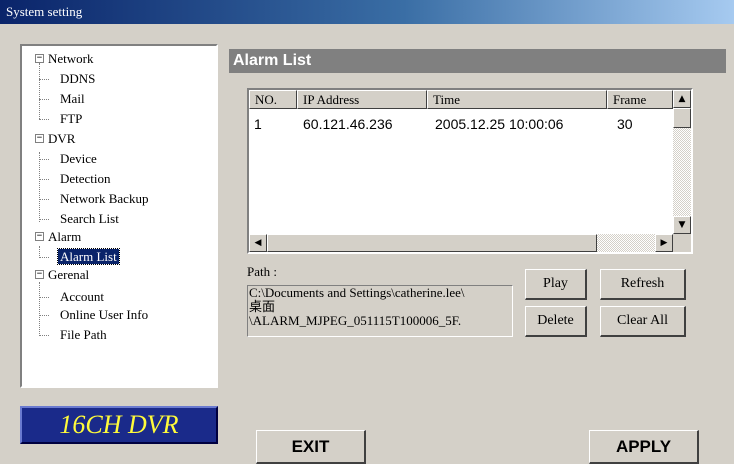 Image resolution: width=734 pixels, height=464 pixels. Describe the element at coordinates (477, 61) in the screenshot. I see `panel-title: Alarm List` at that location.